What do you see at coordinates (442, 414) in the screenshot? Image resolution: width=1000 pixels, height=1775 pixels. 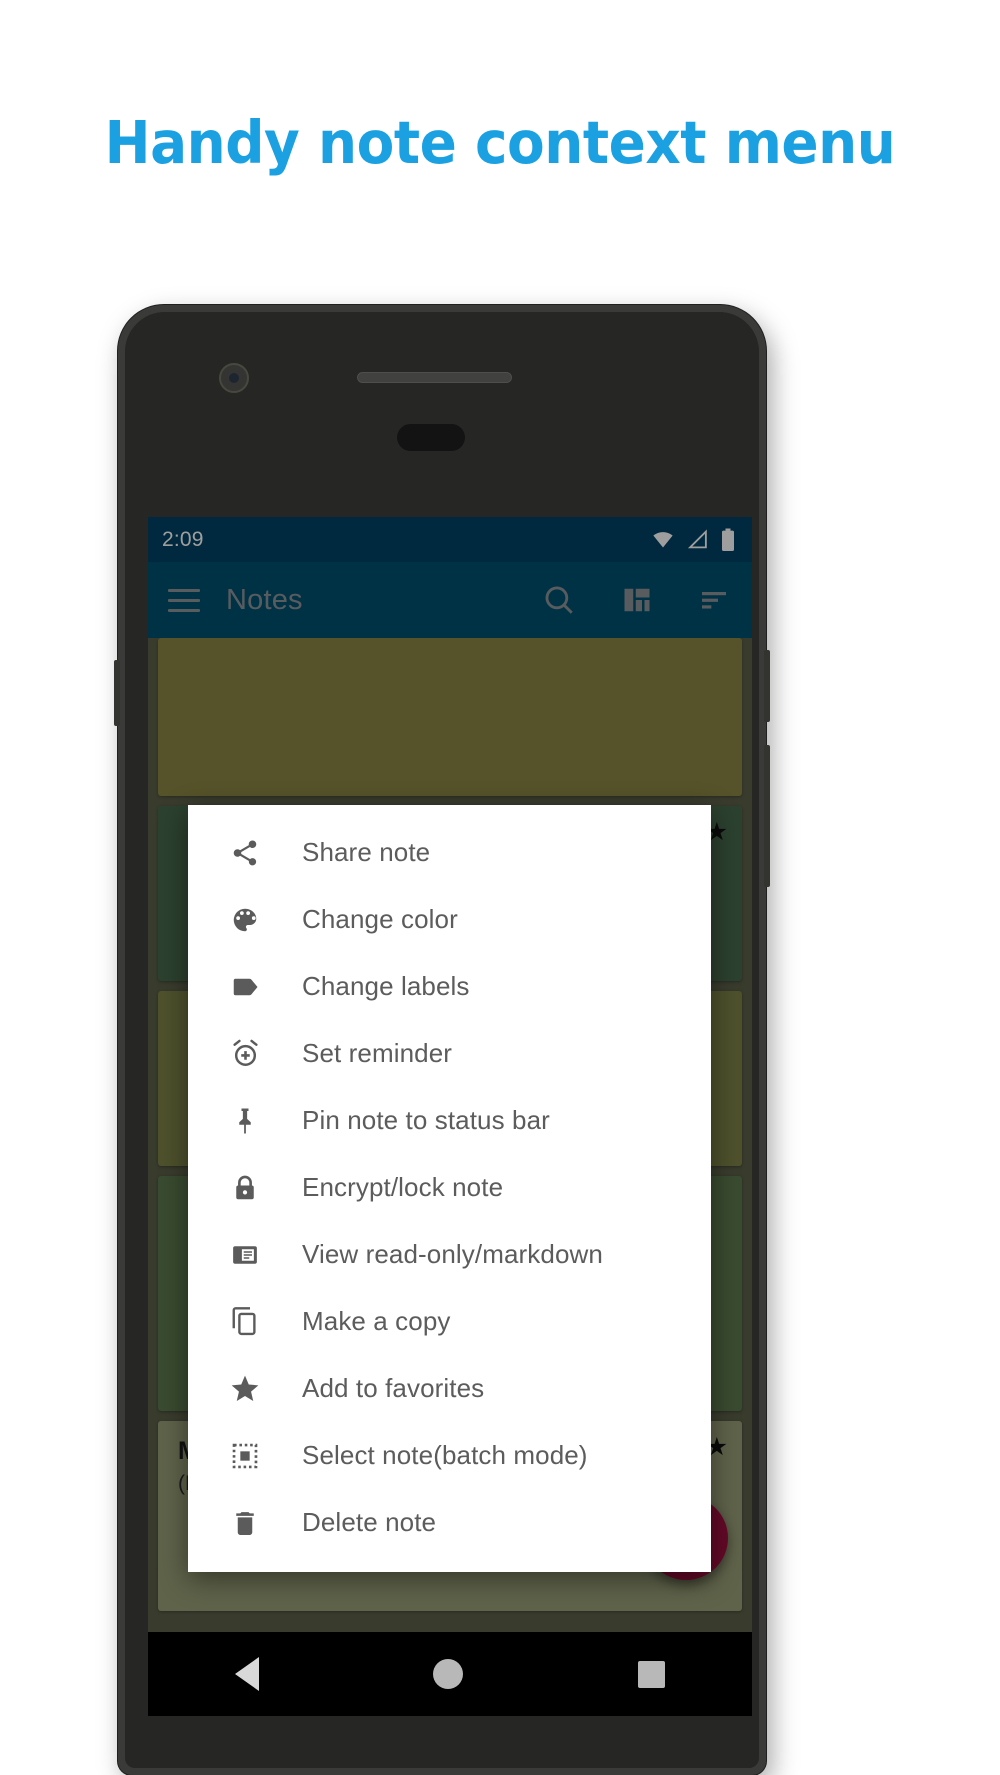 I see `phone-top-bezel` at bounding box center [442, 414].